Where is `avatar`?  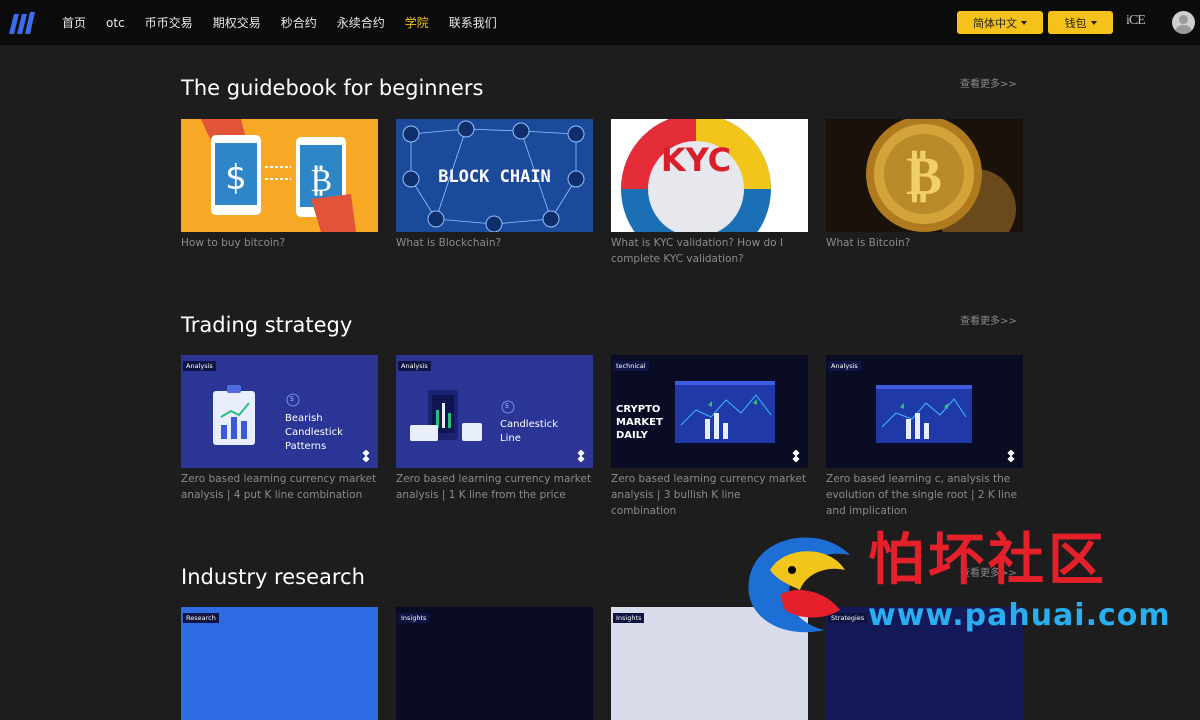
avatar is located at coordinates (1183, 22).